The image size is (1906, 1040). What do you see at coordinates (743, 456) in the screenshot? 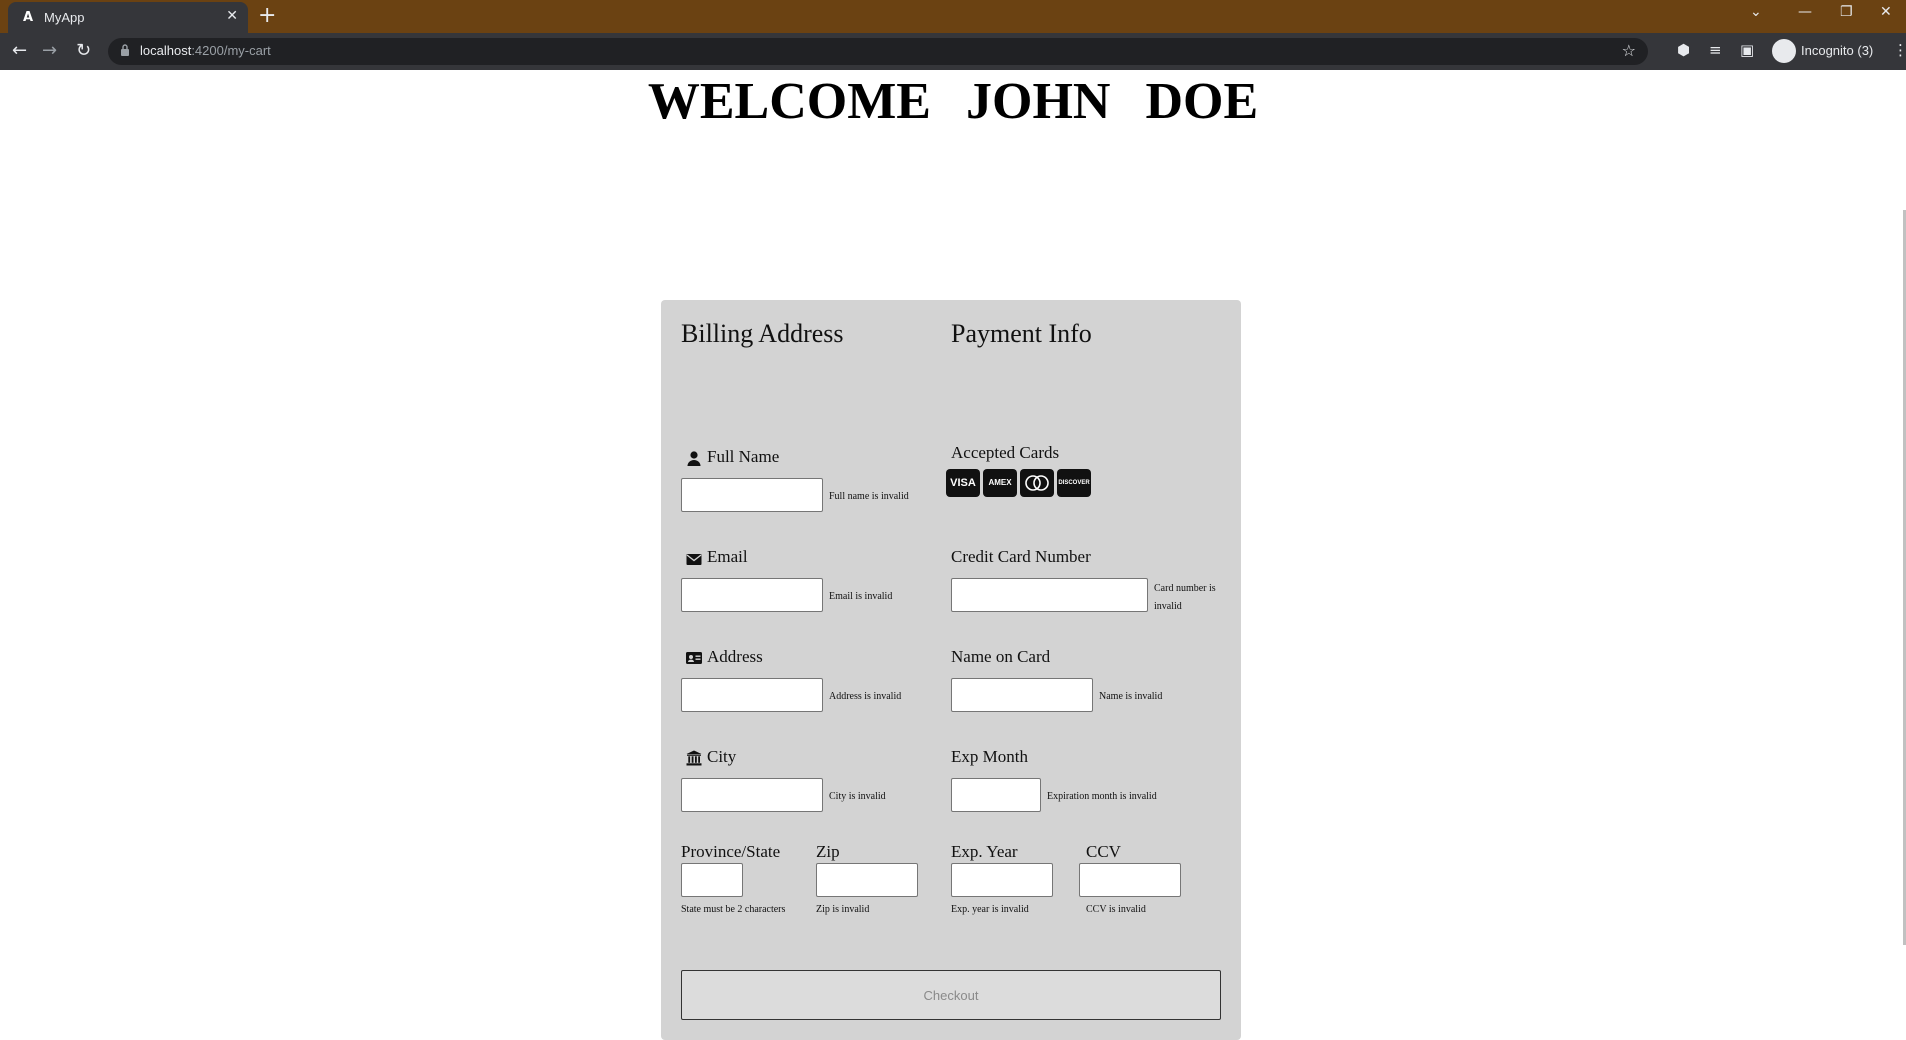
I see `full-name-label: Full Name` at bounding box center [743, 456].